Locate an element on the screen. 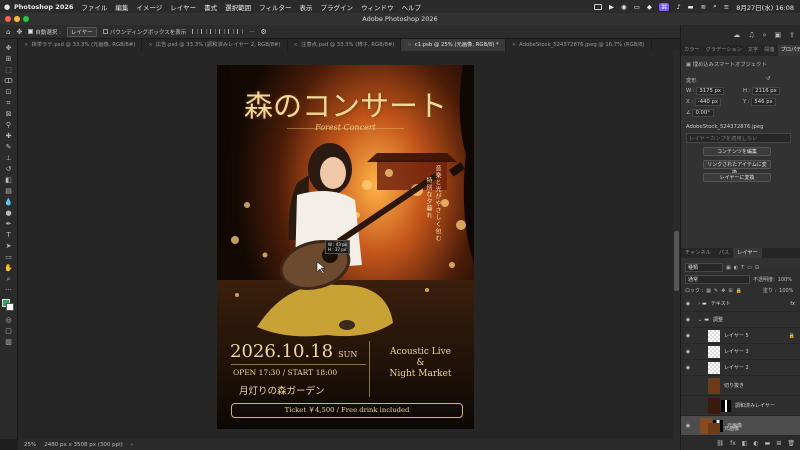 Image resolution: width=800 pixels, height=450 pixels. screen-mode-icon: ▢ is located at coordinates (9, 331).